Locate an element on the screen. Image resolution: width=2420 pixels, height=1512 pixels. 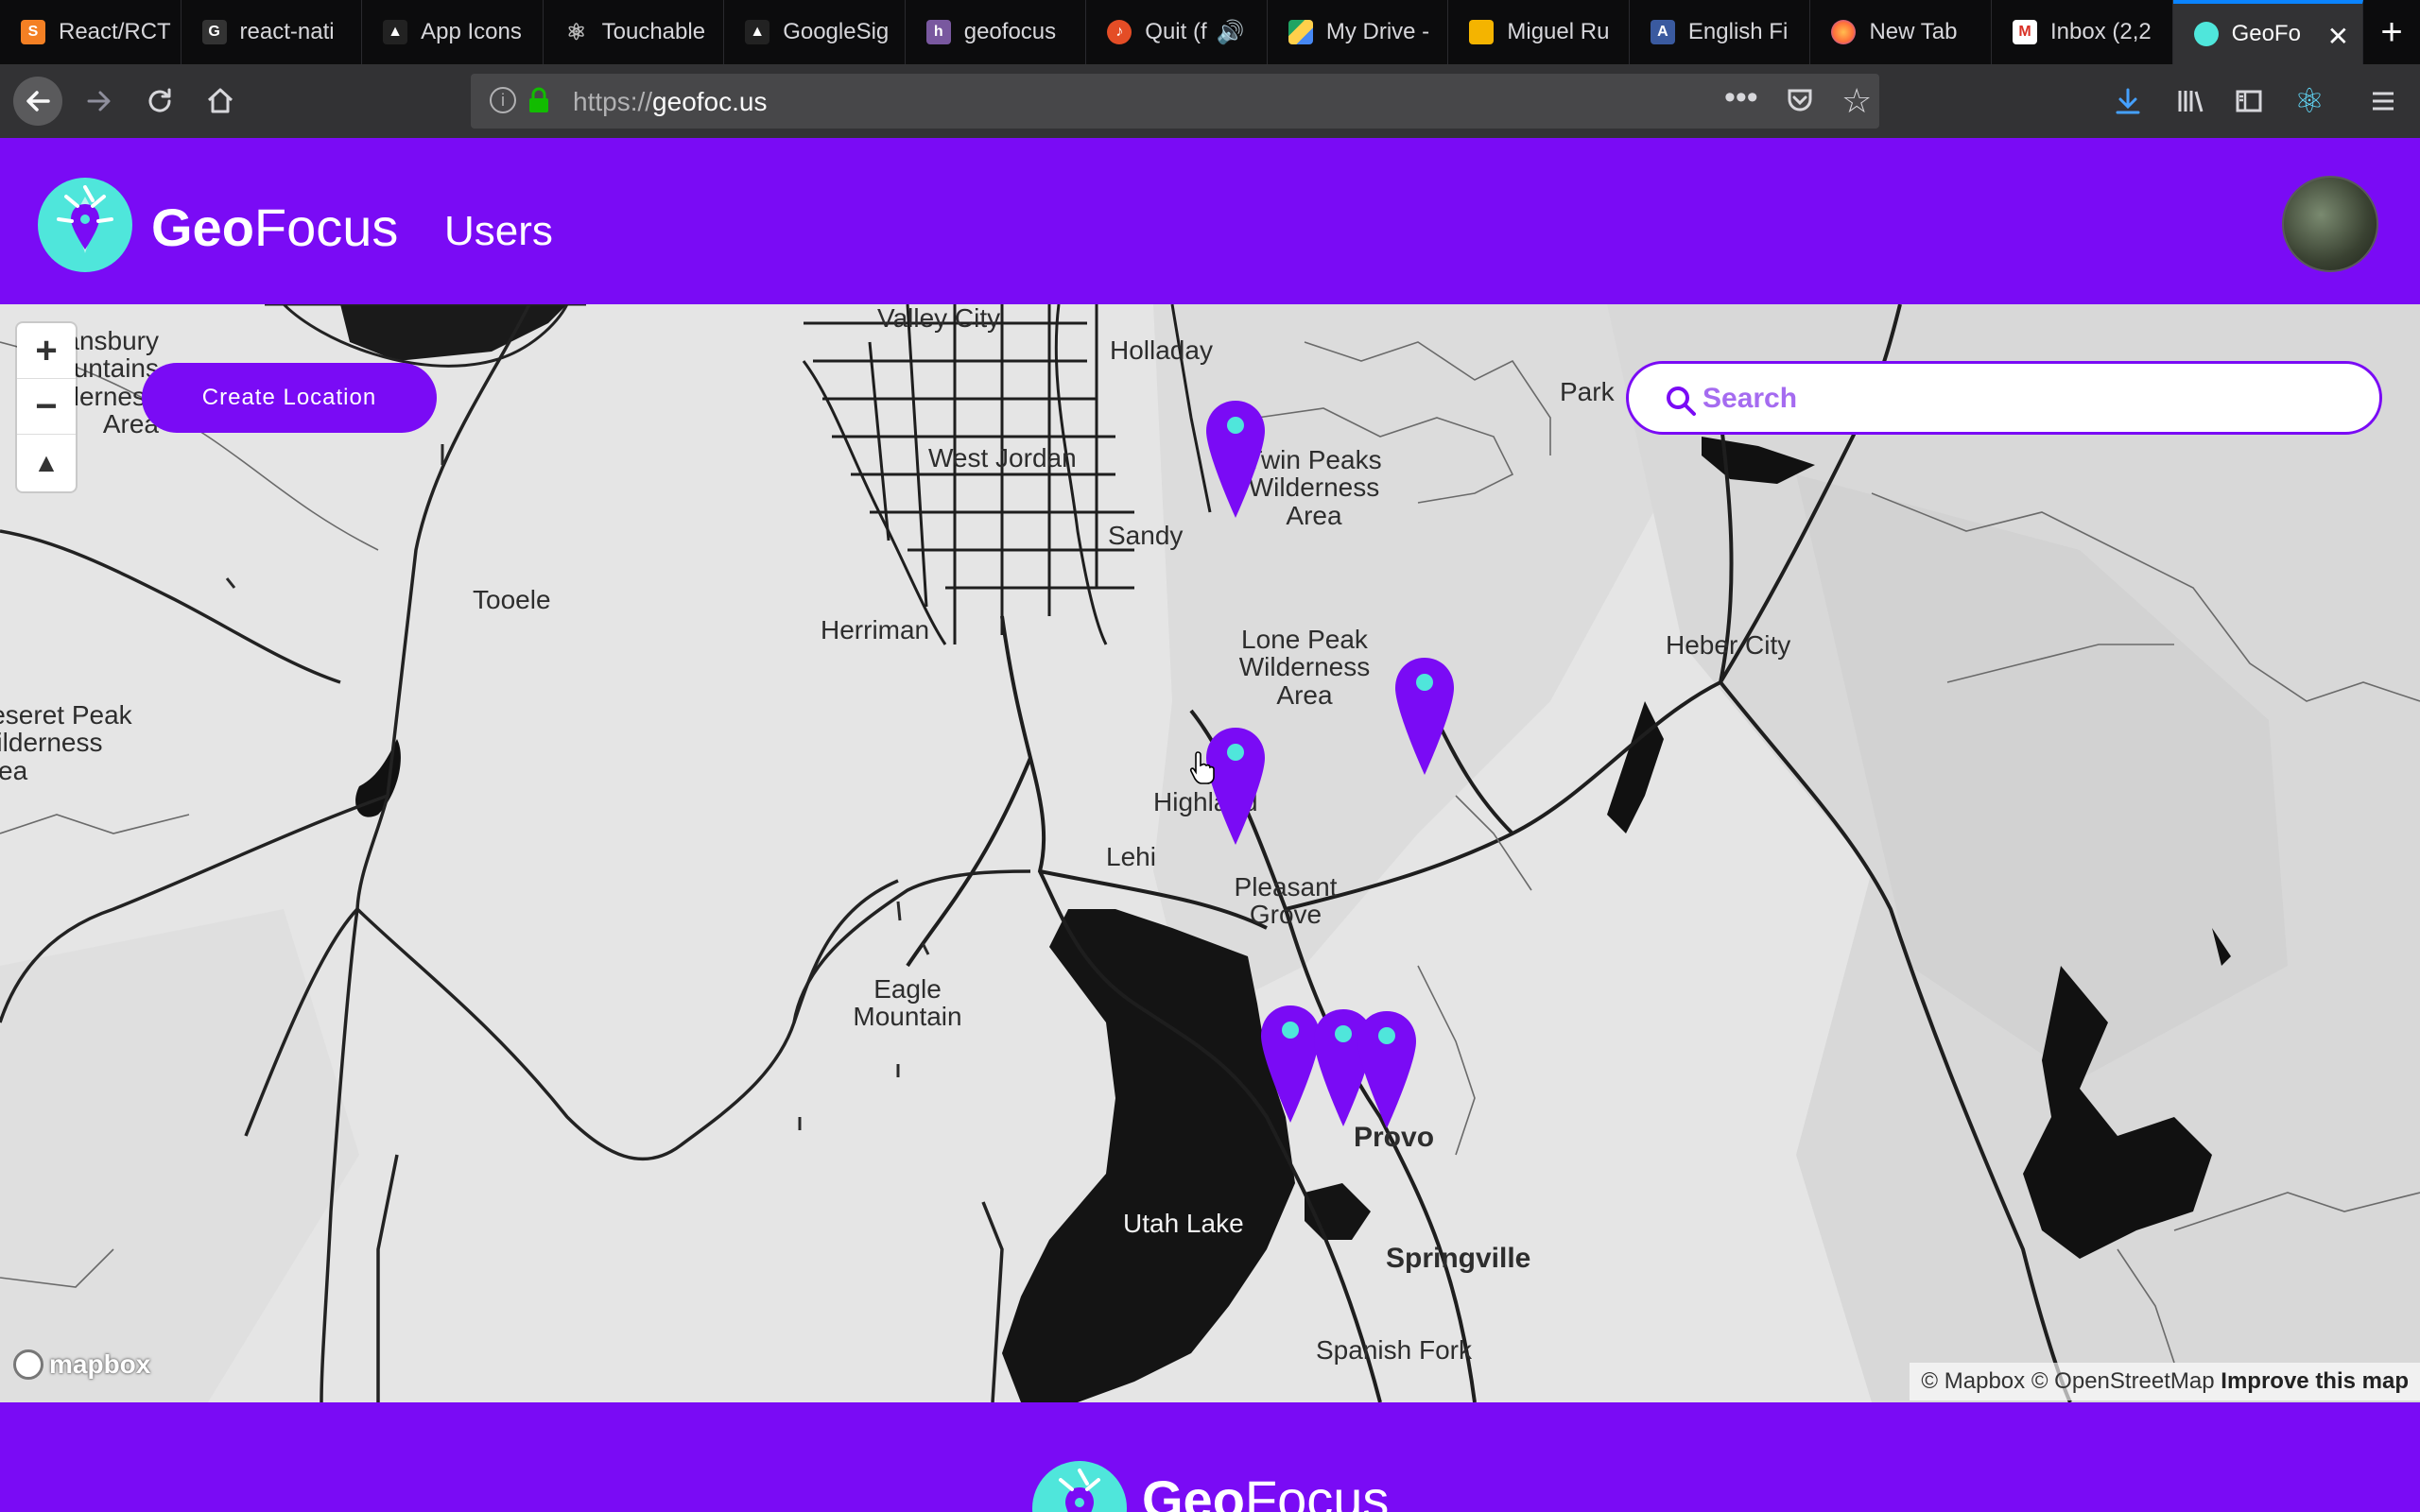
city-label: Valley City is located at coordinates (939, 318).